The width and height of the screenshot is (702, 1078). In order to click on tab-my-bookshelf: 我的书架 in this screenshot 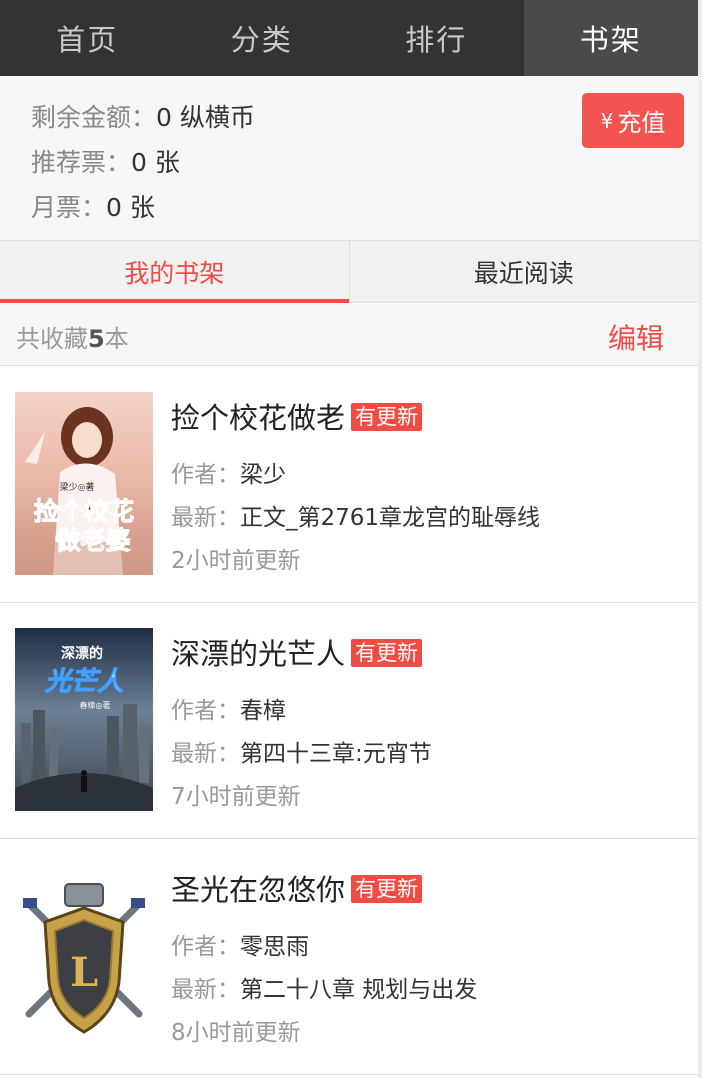, I will do `click(174, 272)`.